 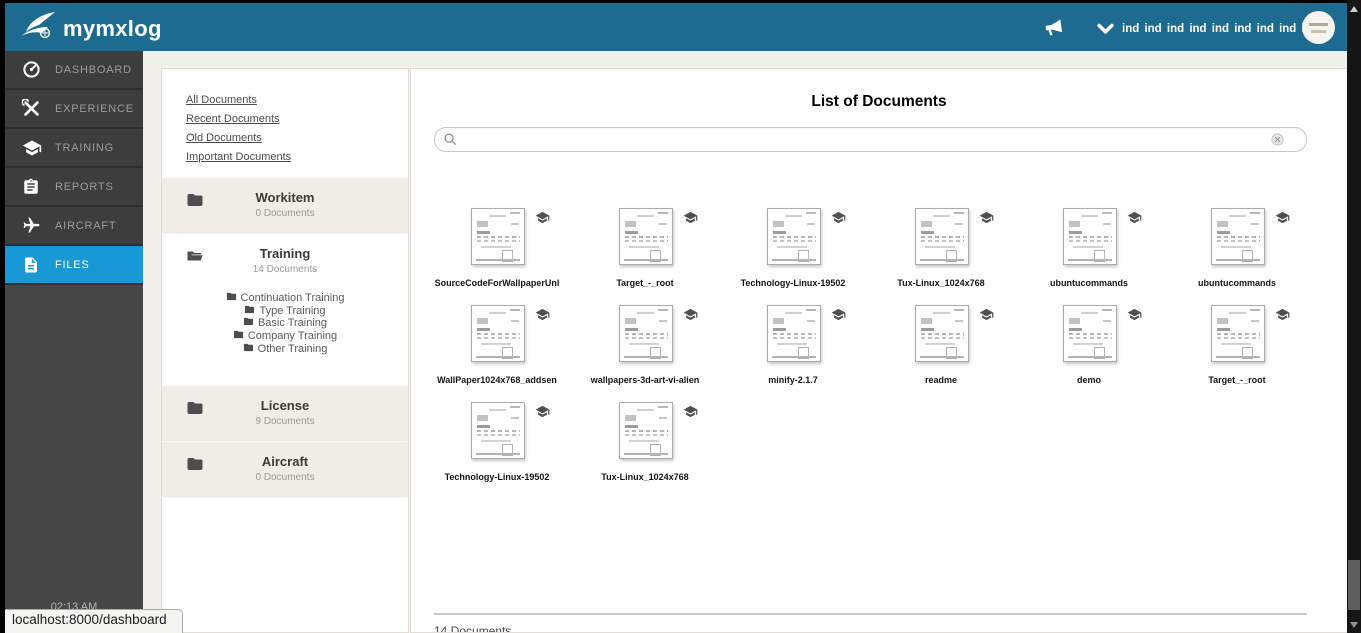 I want to click on sidebar-item-reports: REPORTS, so click(x=74, y=187).